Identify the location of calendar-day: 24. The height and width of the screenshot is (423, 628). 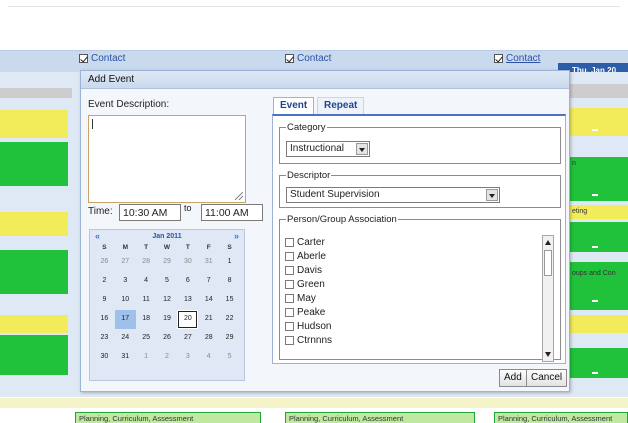
(125, 338).